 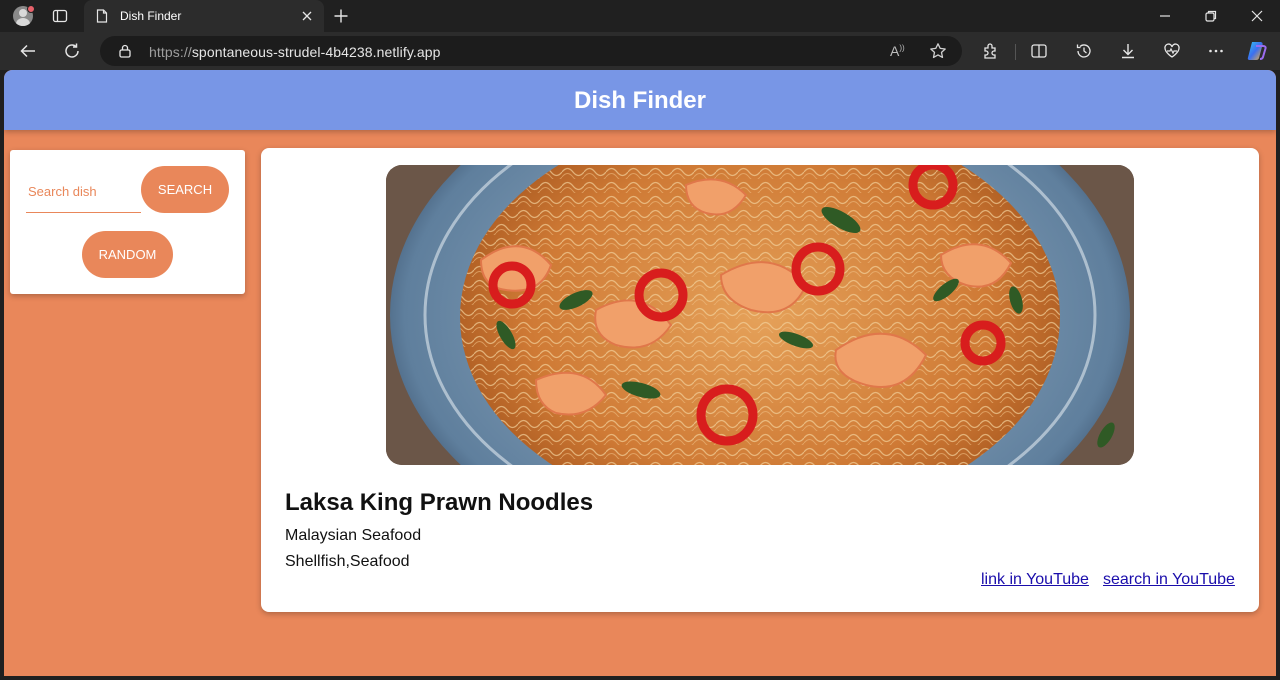 What do you see at coordinates (1128, 51) in the screenshot?
I see `downloads-icon` at bounding box center [1128, 51].